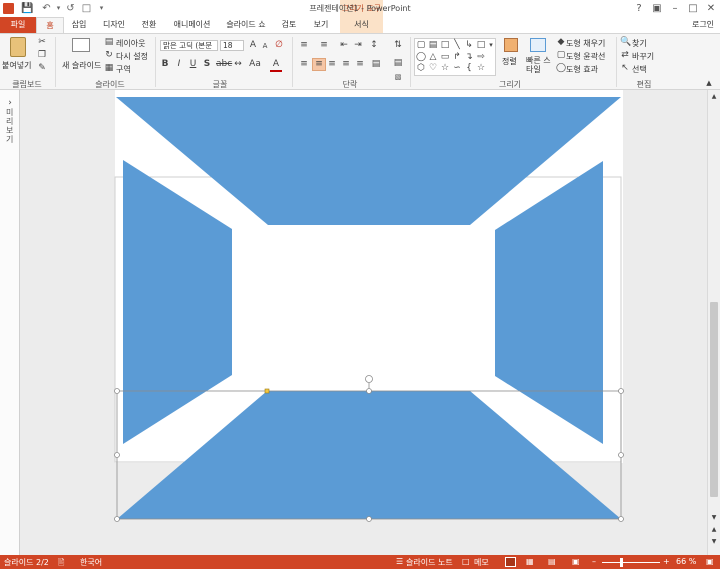 The height and width of the screenshot is (571, 720). I want to click on resize-handle-bm, so click(369, 519).